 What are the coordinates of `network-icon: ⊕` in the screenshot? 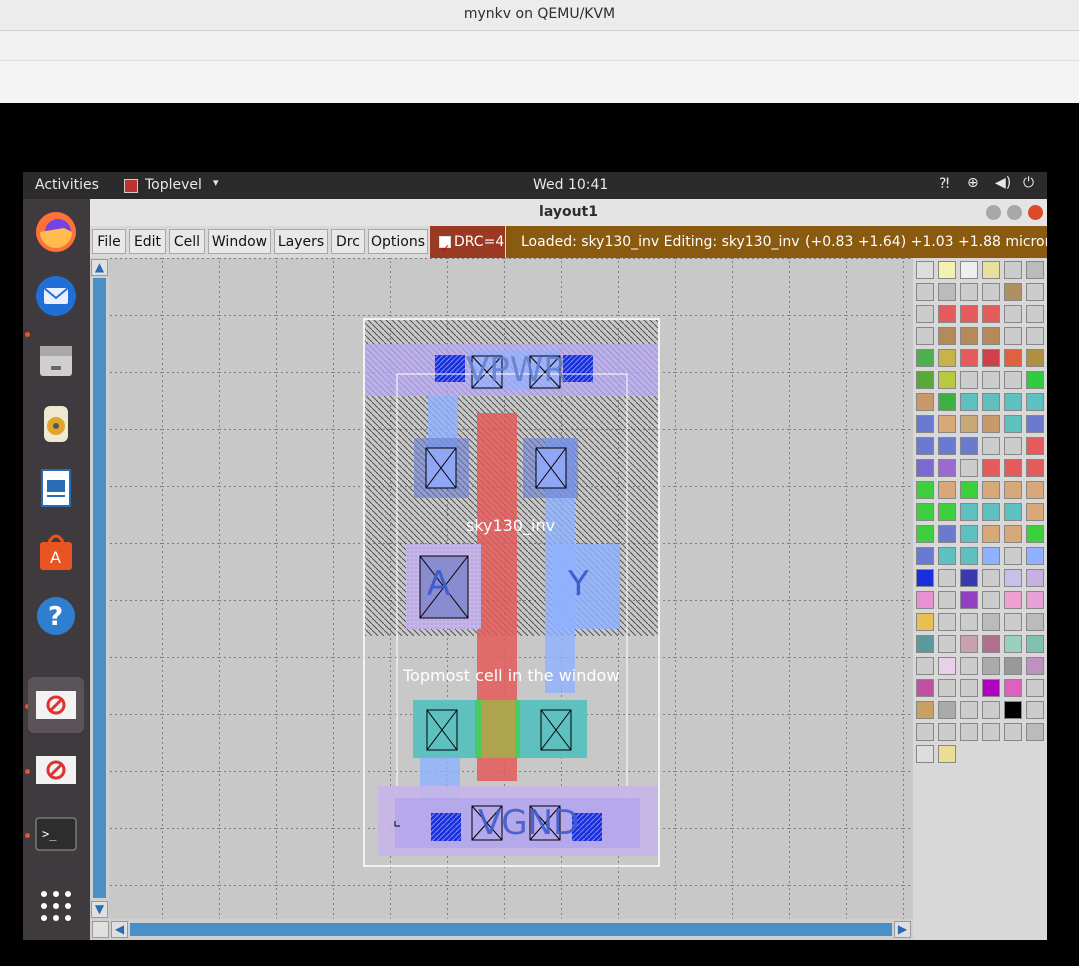 It's located at (973, 183).